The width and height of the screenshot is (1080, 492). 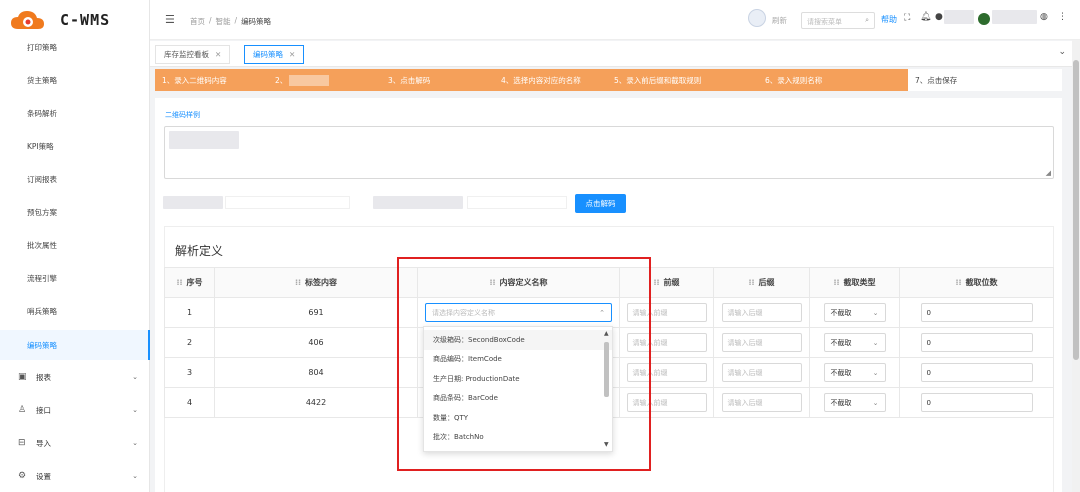 What do you see at coordinates (268, 54) in the screenshot?
I see `tab-label: 编码策略` at bounding box center [268, 54].